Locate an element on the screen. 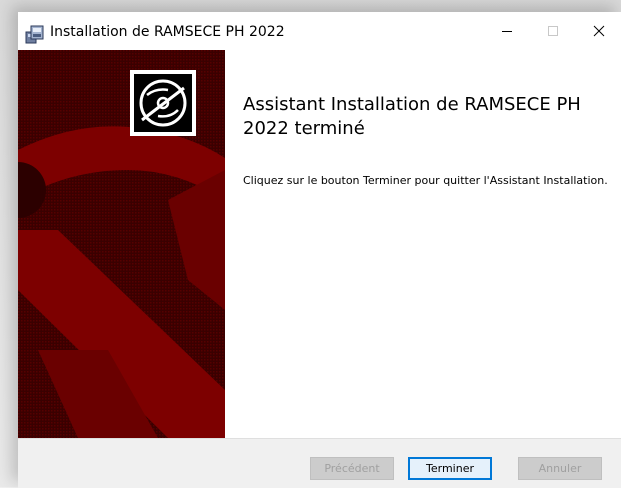 The image size is (621, 488). minimize-icon is located at coordinates (507, 31).